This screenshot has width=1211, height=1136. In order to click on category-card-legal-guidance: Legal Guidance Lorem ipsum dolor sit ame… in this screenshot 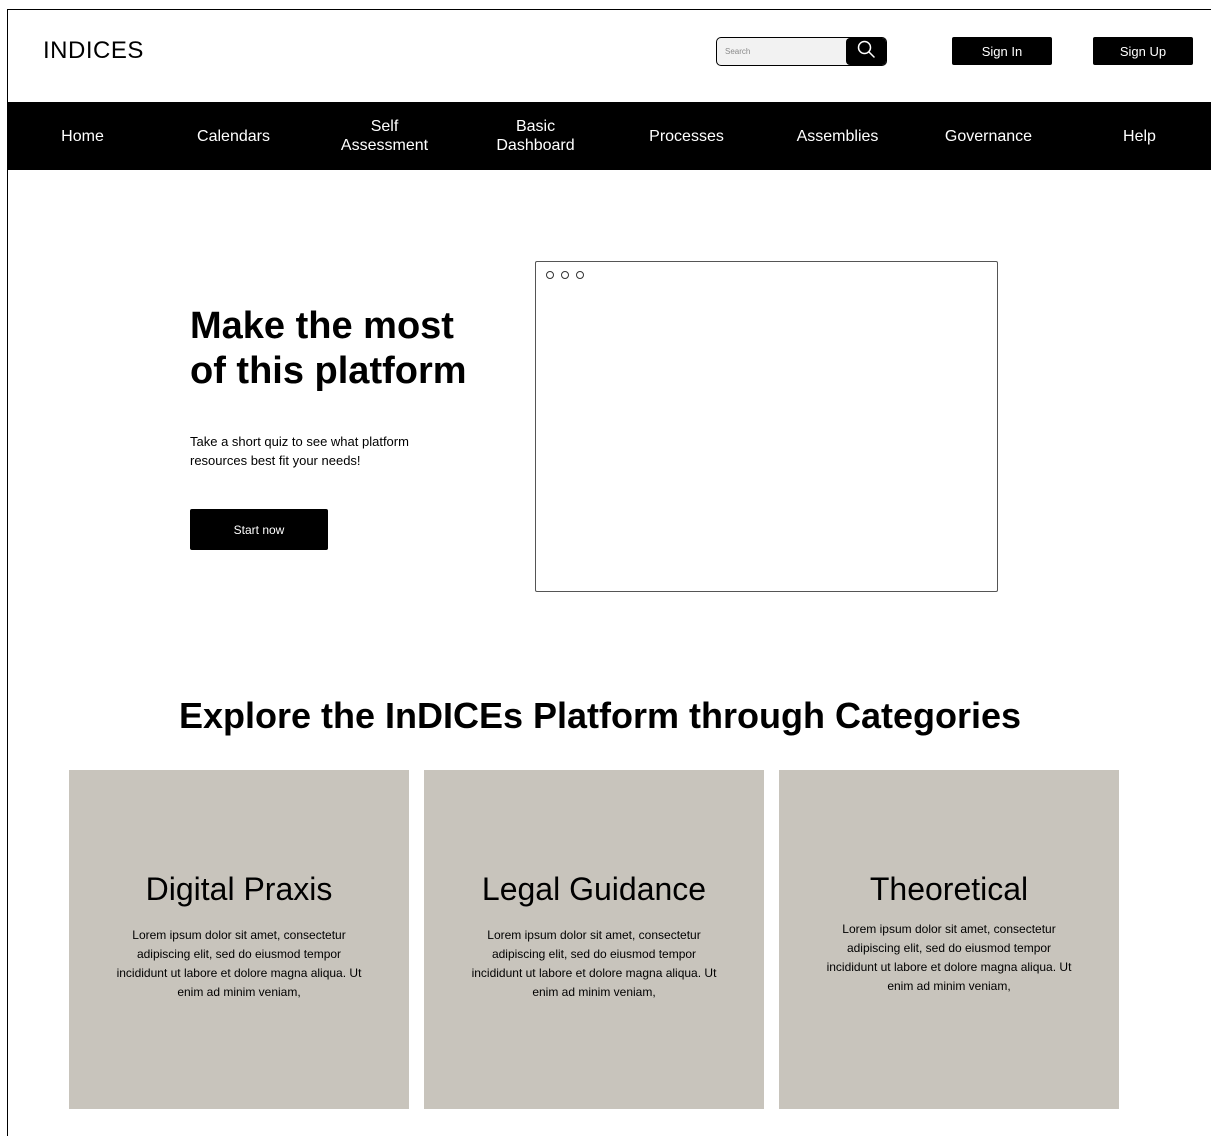, I will do `click(594, 939)`.